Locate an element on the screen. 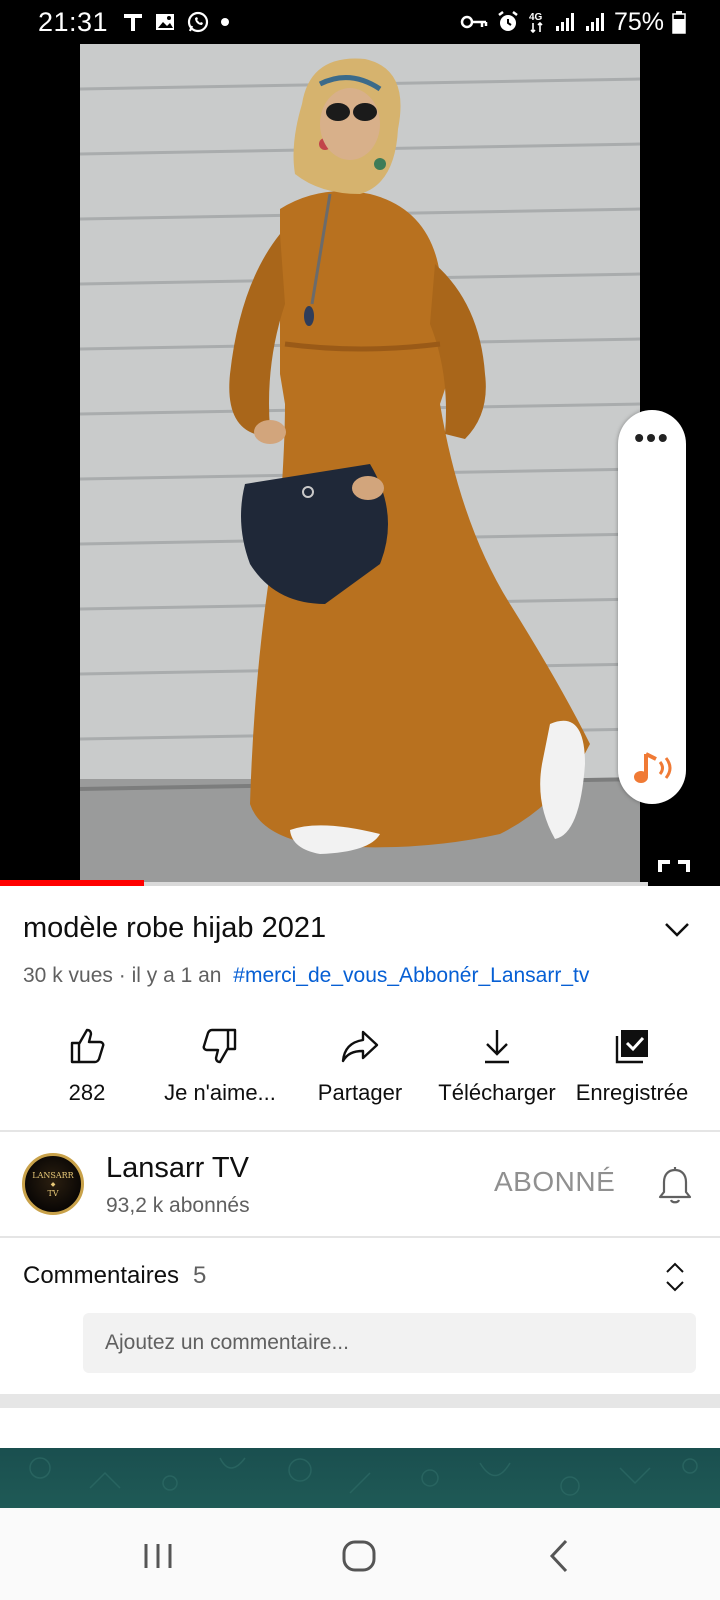 This screenshot has height=1600, width=720. avatar-ornament: ◆ is located at coordinates (53, 1184).